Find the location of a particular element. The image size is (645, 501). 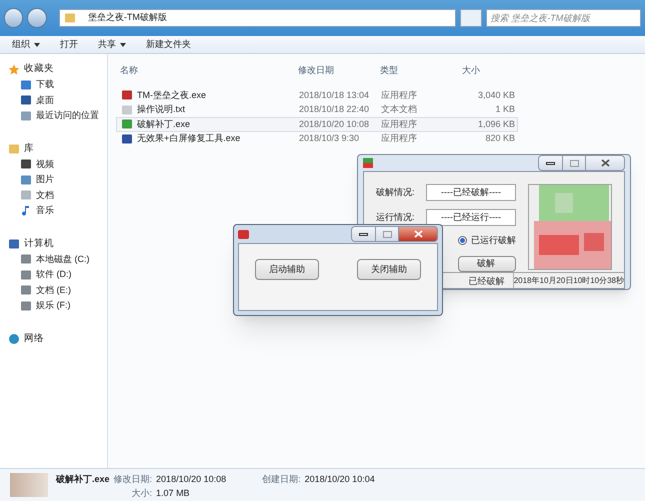

column-header: 大小 is located at coordinates (488, 71).